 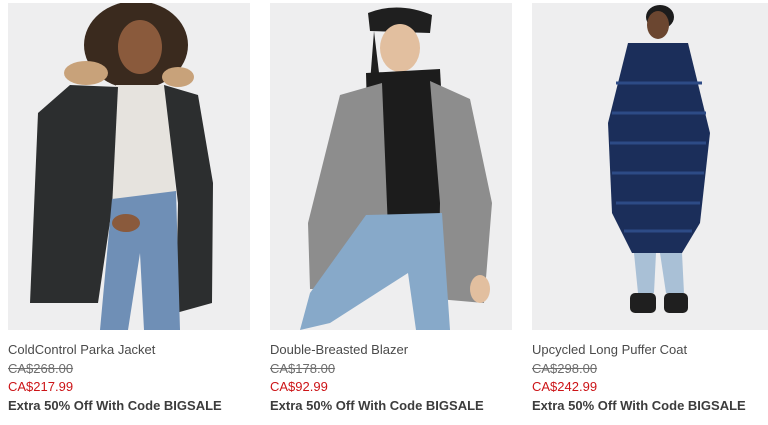 What do you see at coordinates (339, 349) in the screenshot?
I see `product-name: Double-Breasted Blazer` at bounding box center [339, 349].